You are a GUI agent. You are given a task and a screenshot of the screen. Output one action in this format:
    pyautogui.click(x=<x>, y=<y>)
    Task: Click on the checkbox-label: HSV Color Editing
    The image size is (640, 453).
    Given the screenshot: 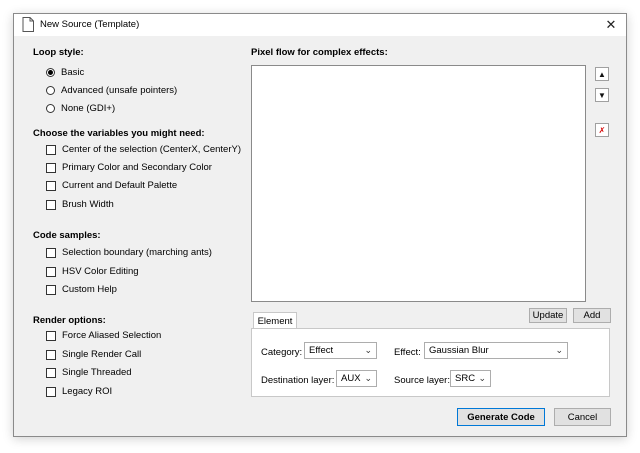 What is the action you would take?
    pyautogui.click(x=100, y=271)
    